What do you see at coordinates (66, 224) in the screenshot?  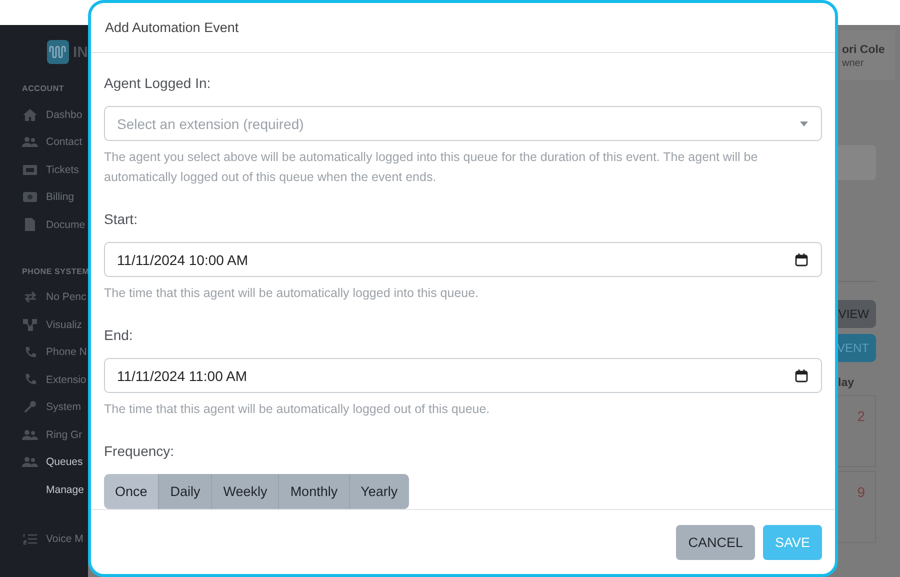 I see `sidebar-item: Docume` at bounding box center [66, 224].